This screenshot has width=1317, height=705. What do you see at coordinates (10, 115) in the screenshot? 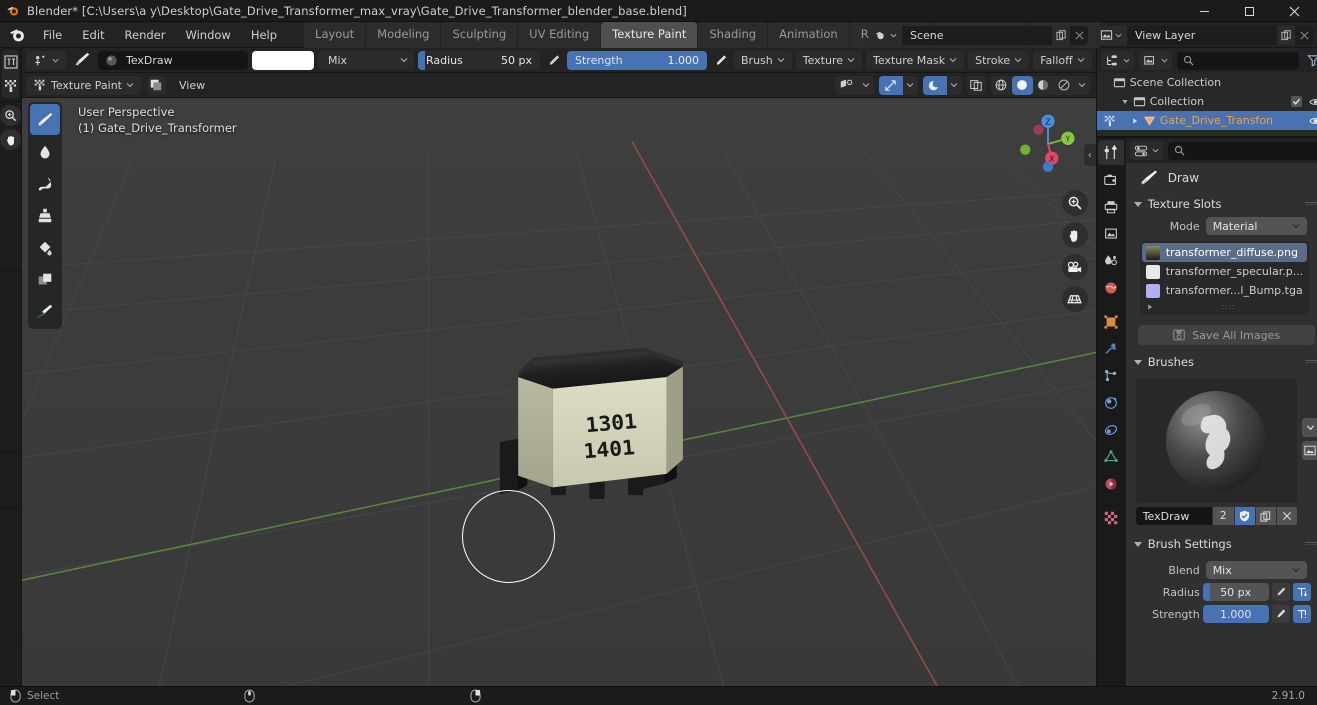
I see `zoom-region-icon` at bounding box center [10, 115].